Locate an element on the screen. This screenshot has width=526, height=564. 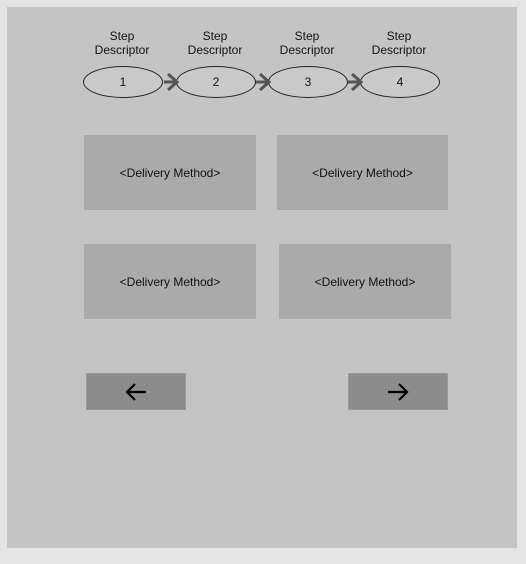
arrow-left-icon is located at coordinates (135, 391).